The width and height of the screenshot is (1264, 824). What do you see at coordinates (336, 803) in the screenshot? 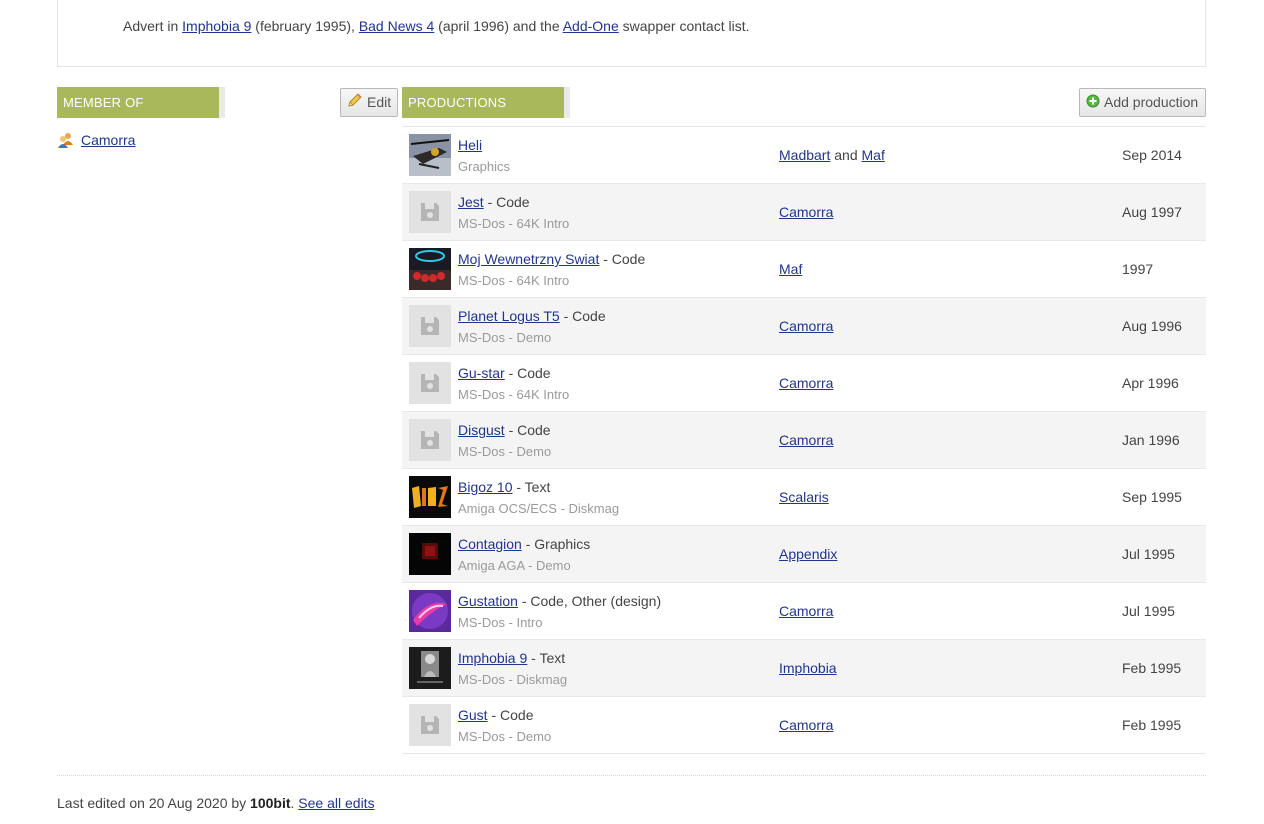
I see `see-all-edits-link: See all edits` at bounding box center [336, 803].